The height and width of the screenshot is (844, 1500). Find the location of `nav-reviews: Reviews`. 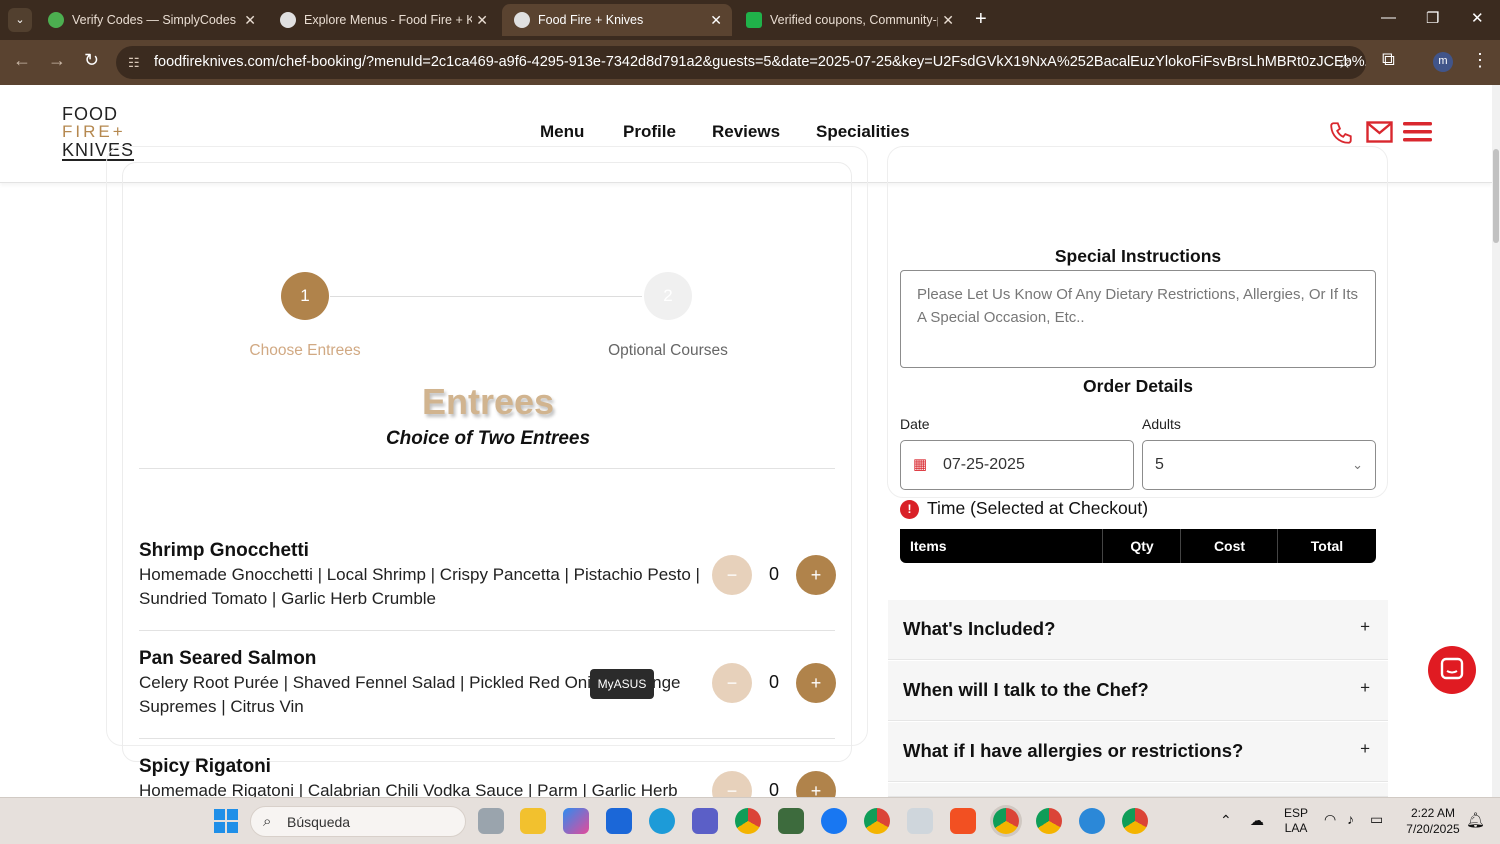

nav-reviews: Reviews is located at coordinates (746, 132).